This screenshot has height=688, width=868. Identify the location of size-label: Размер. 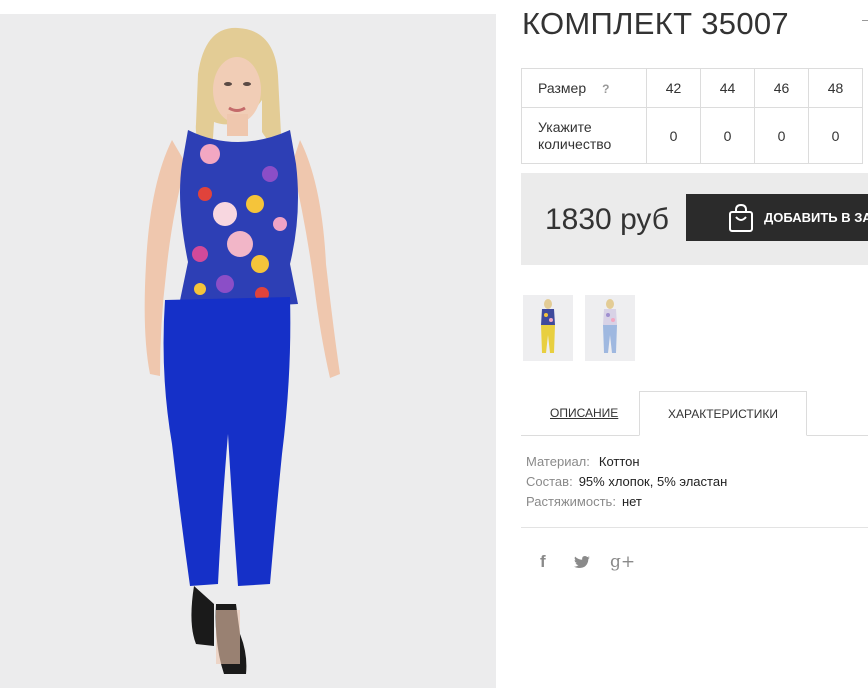
(562, 88).